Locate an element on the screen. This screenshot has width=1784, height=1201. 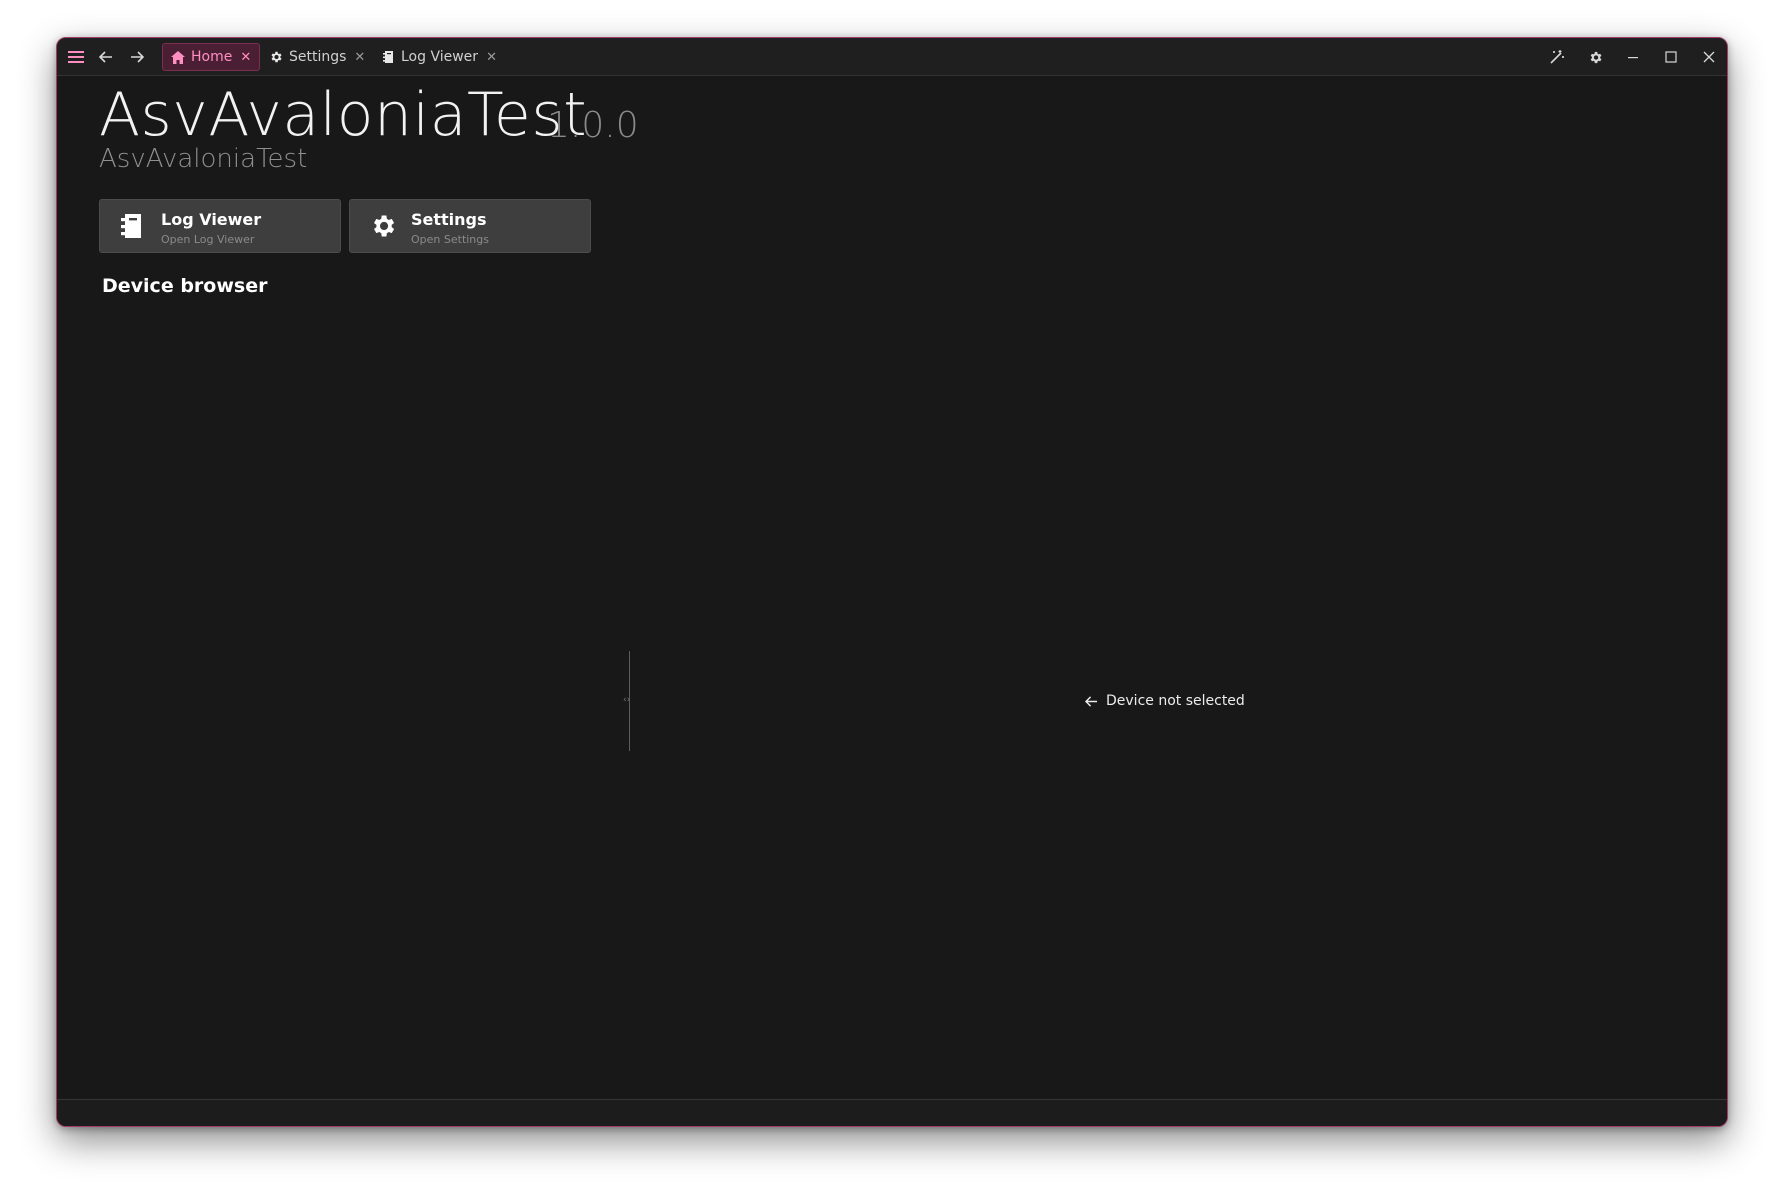
tab-label: Home is located at coordinates (212, 57).